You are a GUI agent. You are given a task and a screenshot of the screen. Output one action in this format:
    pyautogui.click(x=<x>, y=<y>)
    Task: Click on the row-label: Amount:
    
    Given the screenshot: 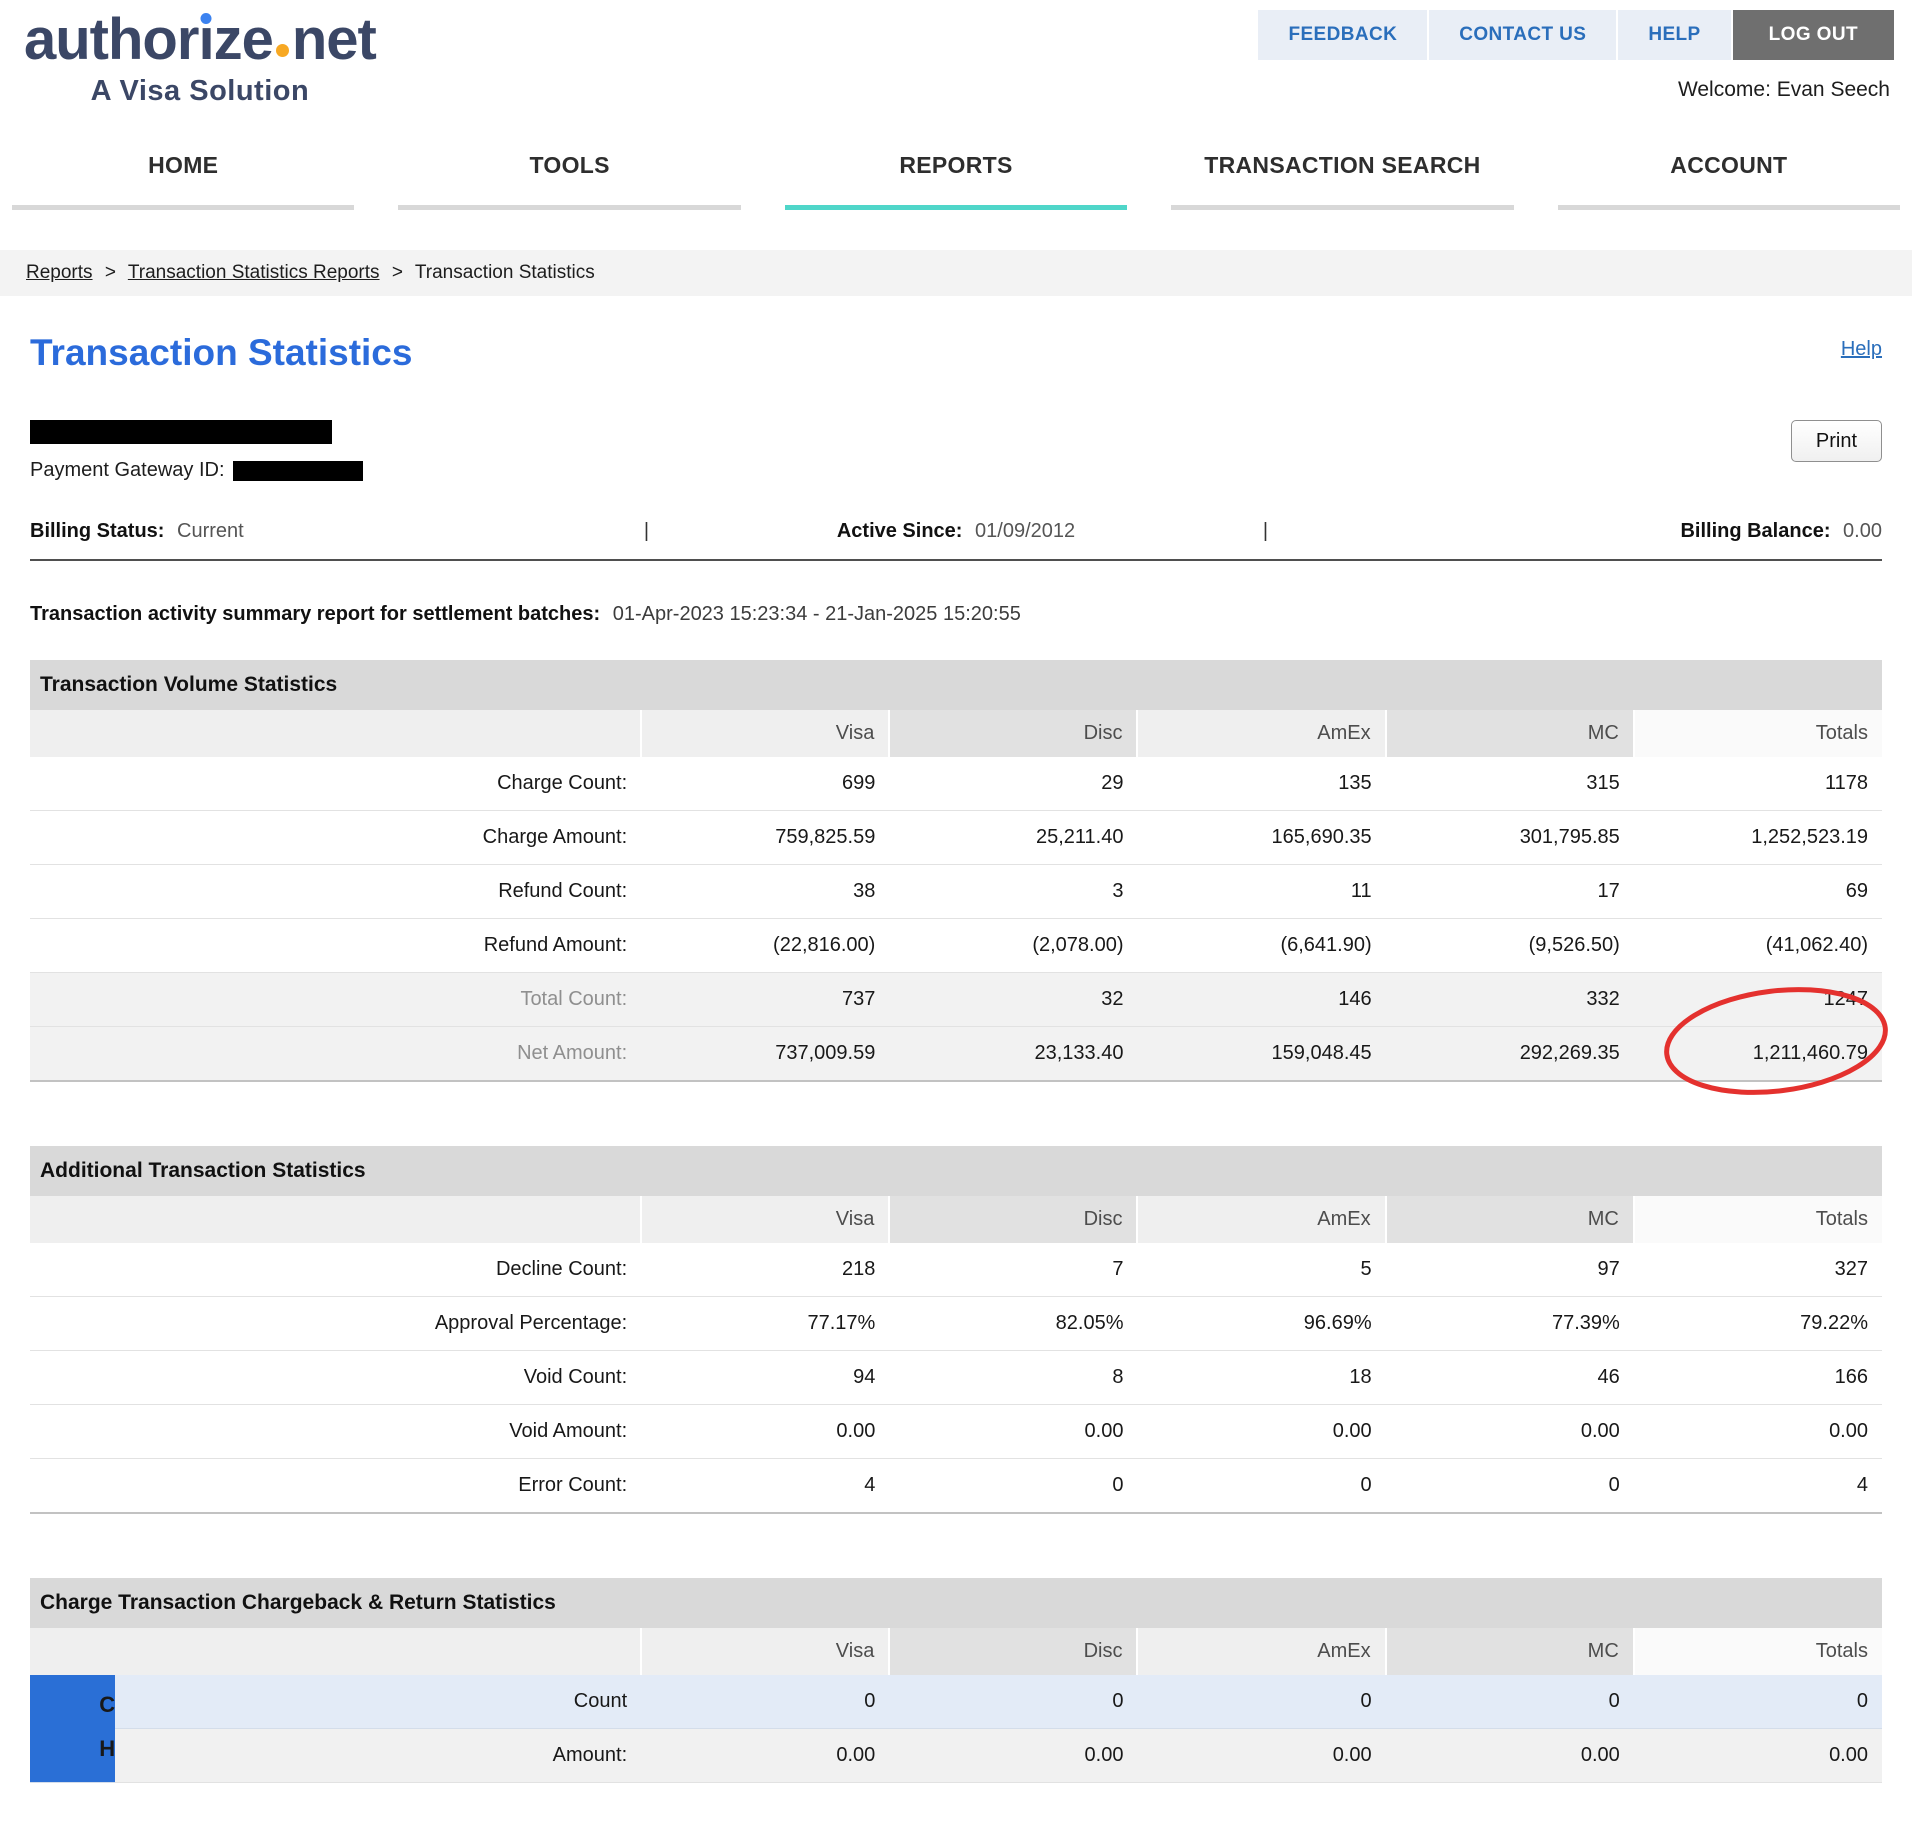 What is the action you would take?
    pyautogui.click(x=378, y=1755)
    